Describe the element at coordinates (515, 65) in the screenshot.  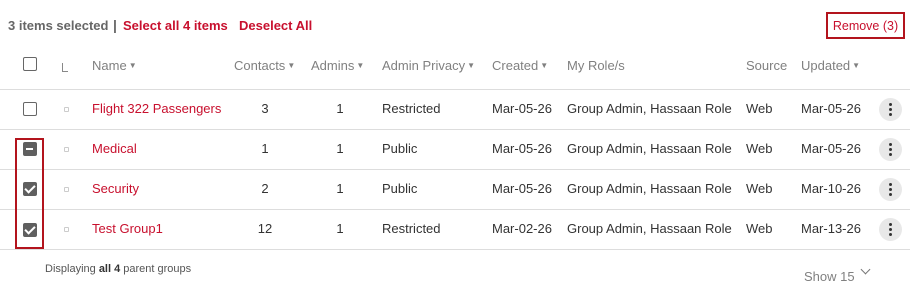
I see `column-header-created-label: Created` at that location.